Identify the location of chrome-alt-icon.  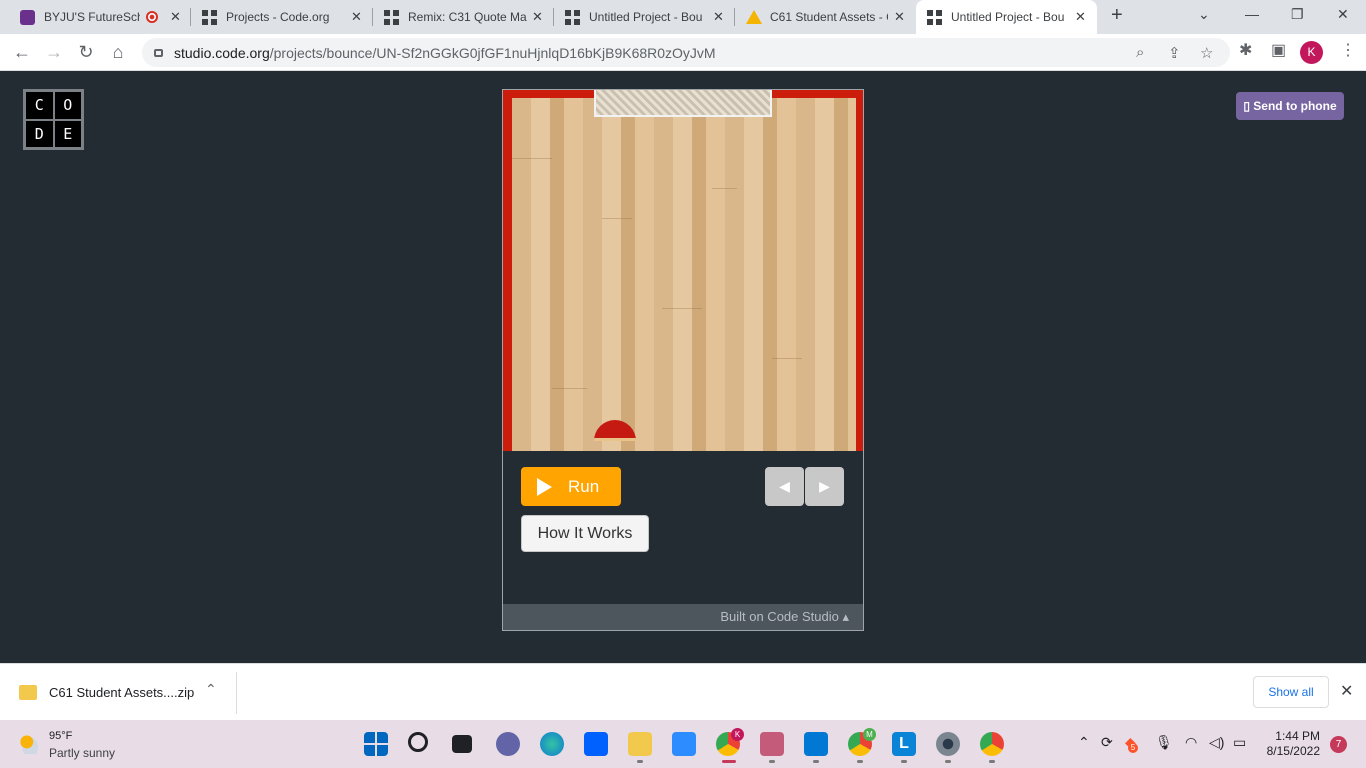
(992, 744).